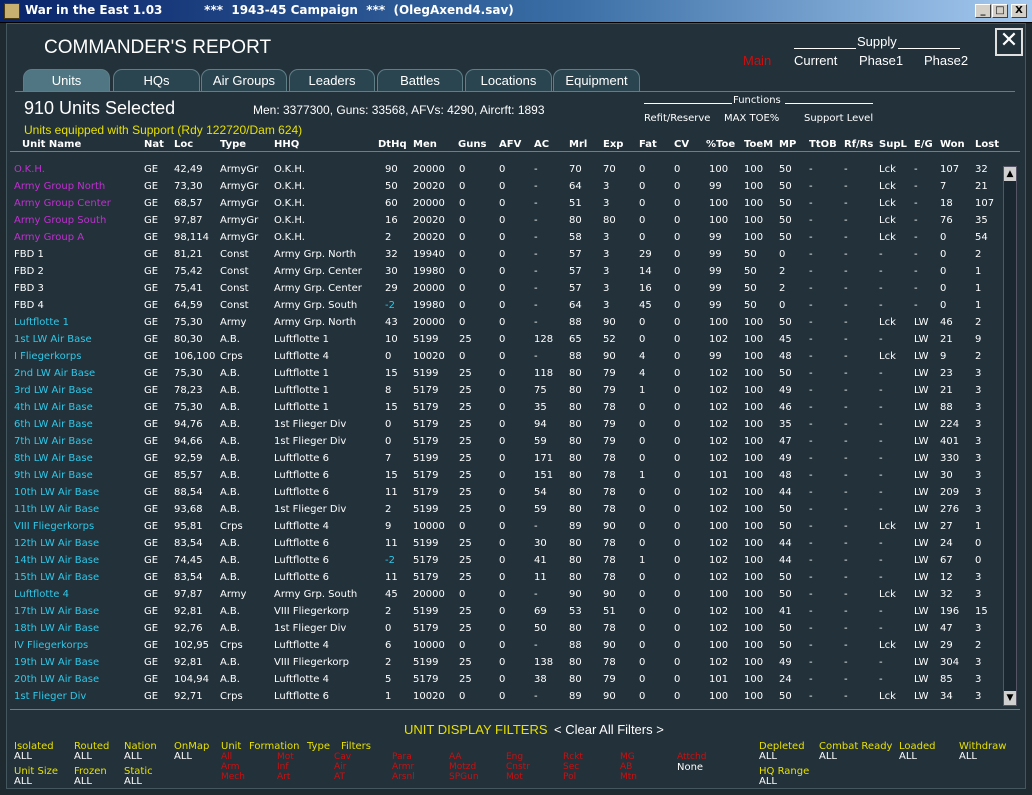 The image size is (1032, 795). Describe the element at coordinates (283, 767) in the screenshot. I see `unit-type-filter-toggle: Inf` at that location.